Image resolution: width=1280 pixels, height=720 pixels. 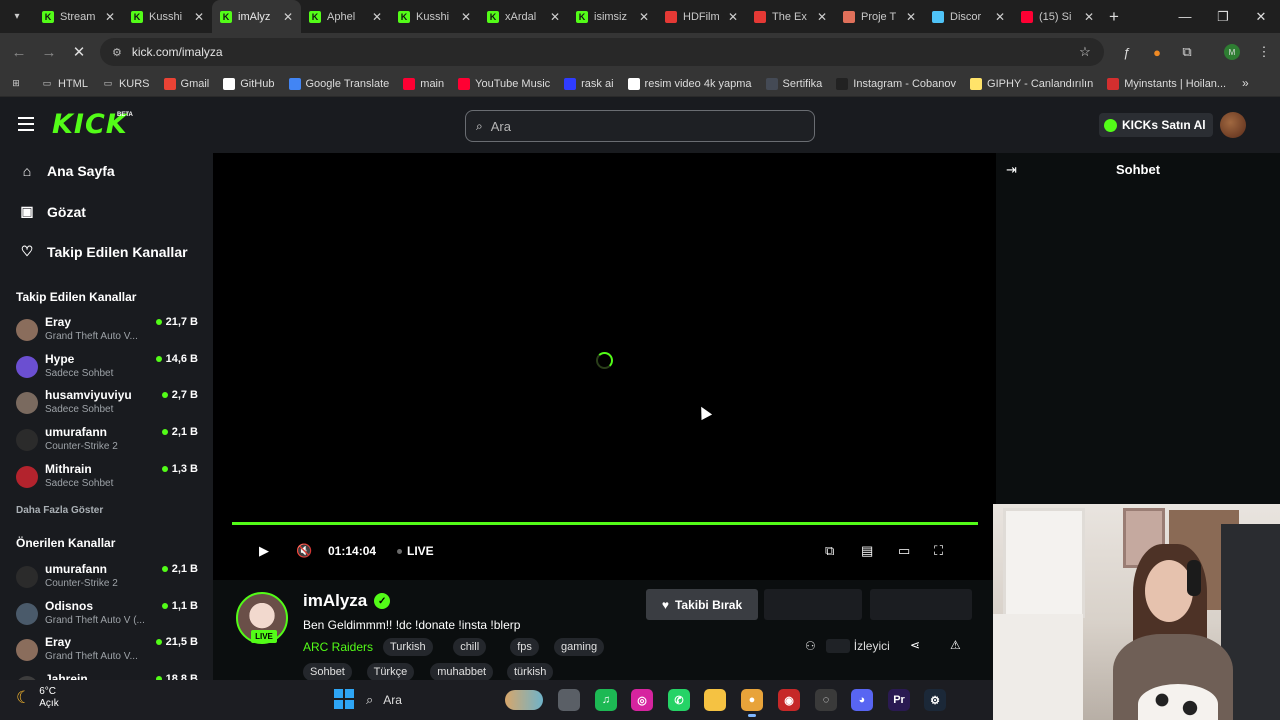 What do you see at coordinates (304, 551) in the screenshot?
I see `mute-icon: 🔇` at bounding box center [304, 551].